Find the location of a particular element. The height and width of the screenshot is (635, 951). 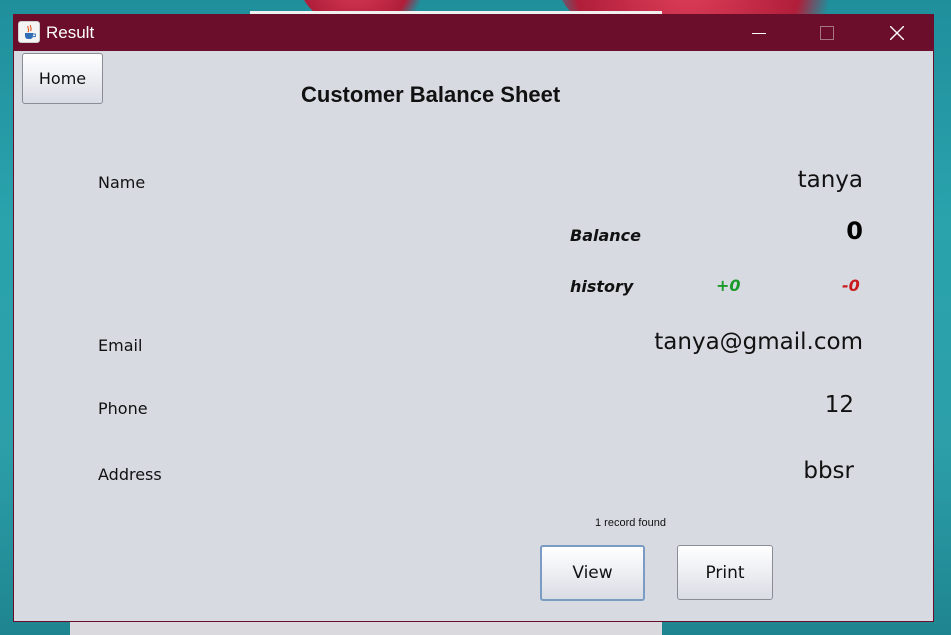

minimize-icon is located at coordinates (759, 33).